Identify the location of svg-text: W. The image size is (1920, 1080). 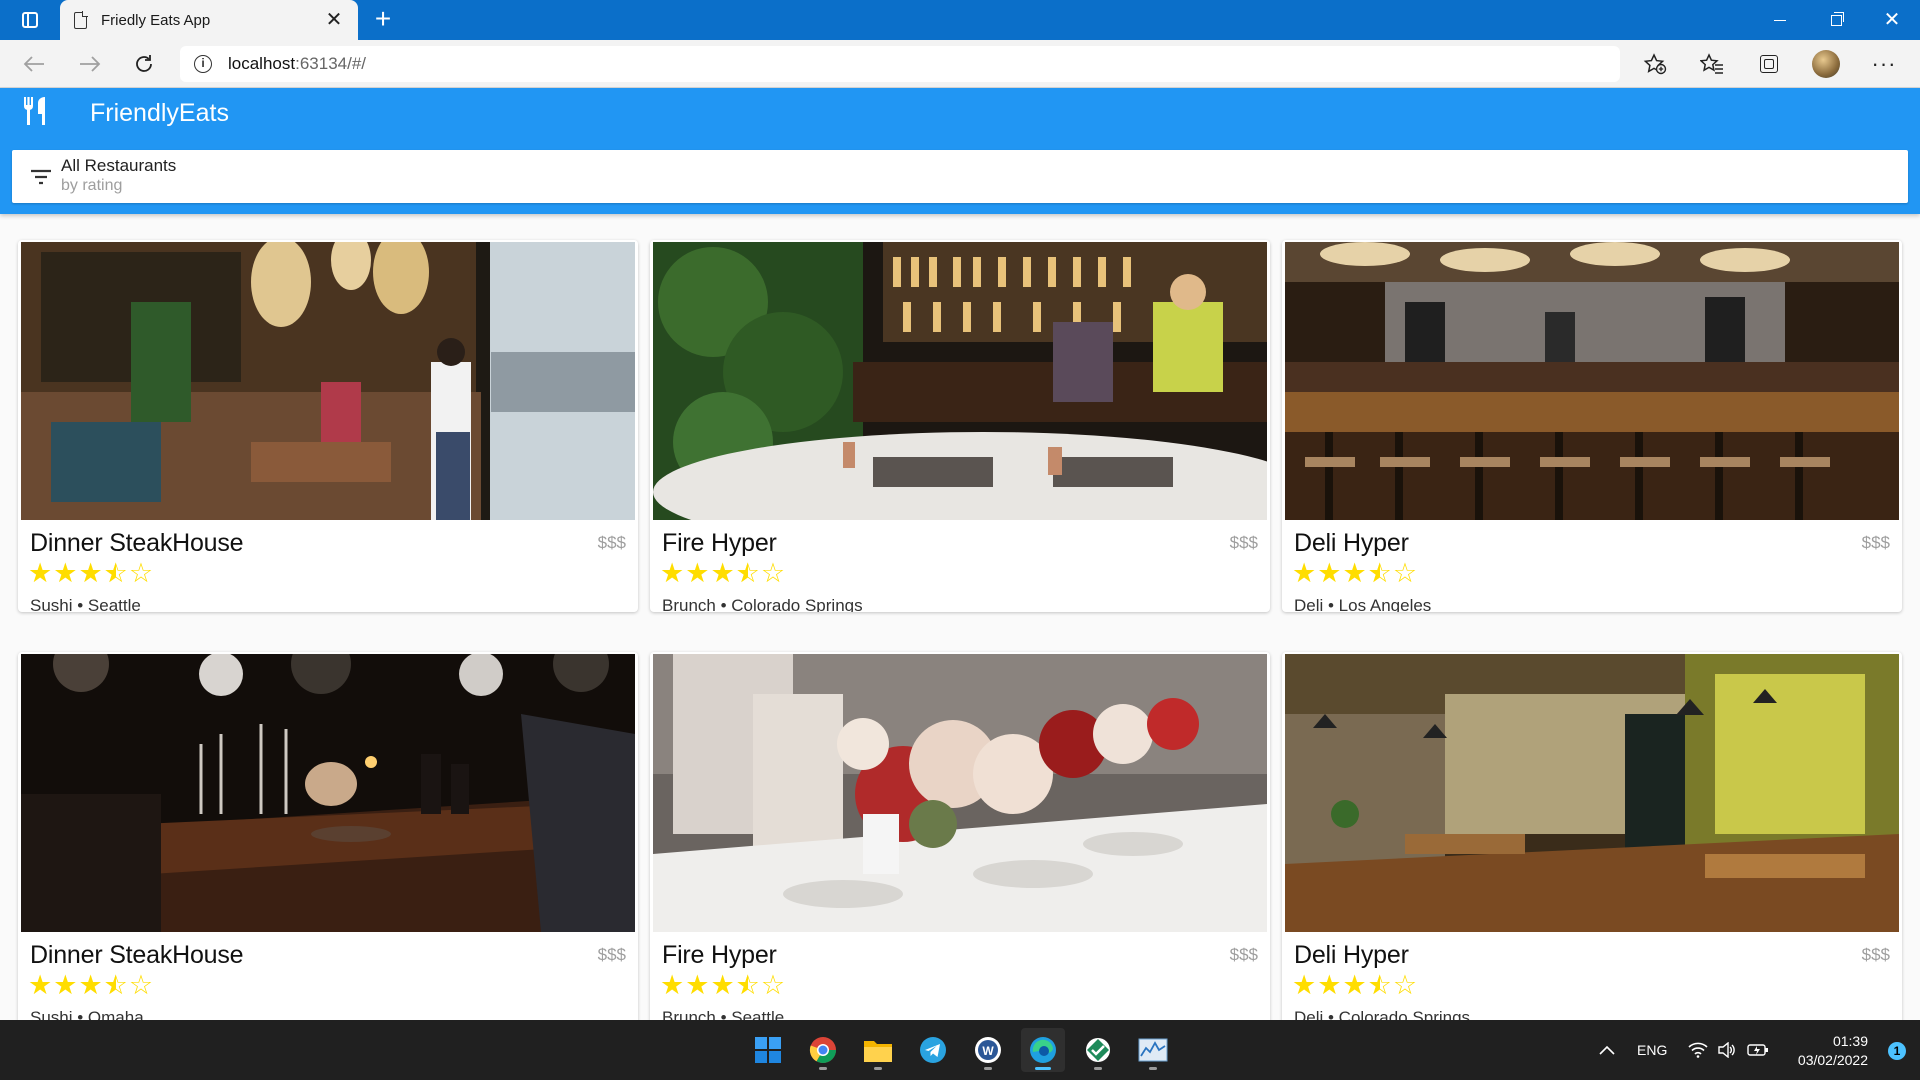
(988, 1051).